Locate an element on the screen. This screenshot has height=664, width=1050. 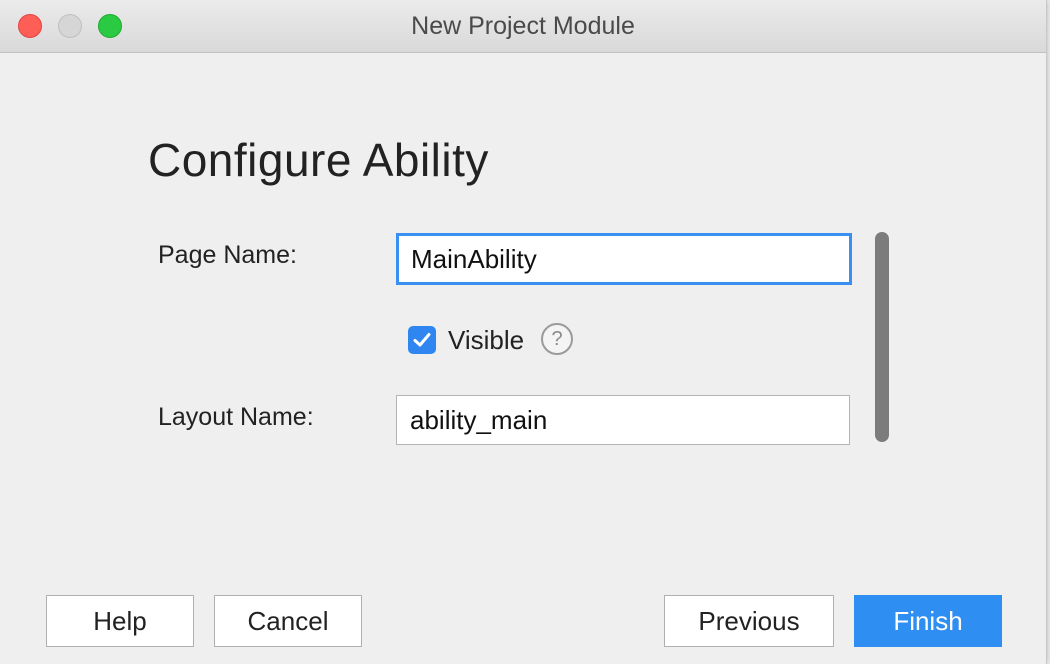
visible-label: Visible is located at coordinates (486, 340).